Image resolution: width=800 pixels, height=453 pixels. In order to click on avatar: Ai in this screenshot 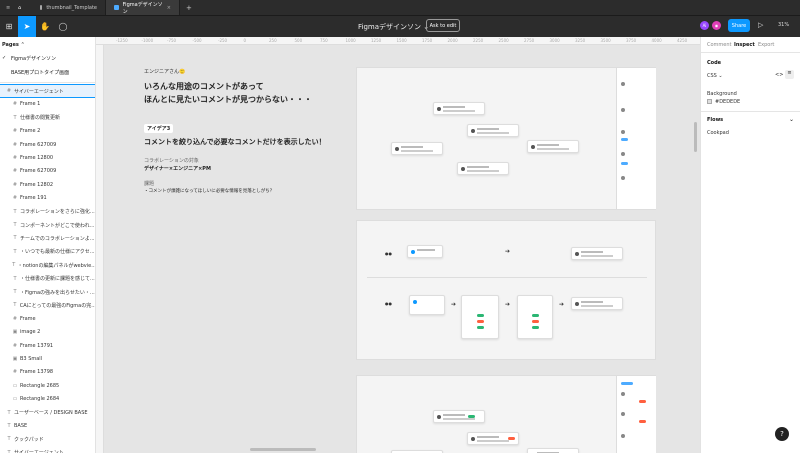, I will do `click(704, 25)`.